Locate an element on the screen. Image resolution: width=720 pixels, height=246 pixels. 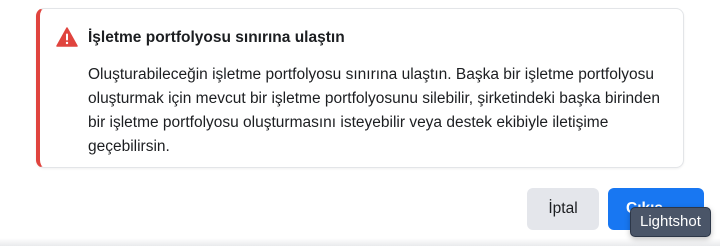
lightshot-tooltip: Lightshot is located at coordinates (670, 222).